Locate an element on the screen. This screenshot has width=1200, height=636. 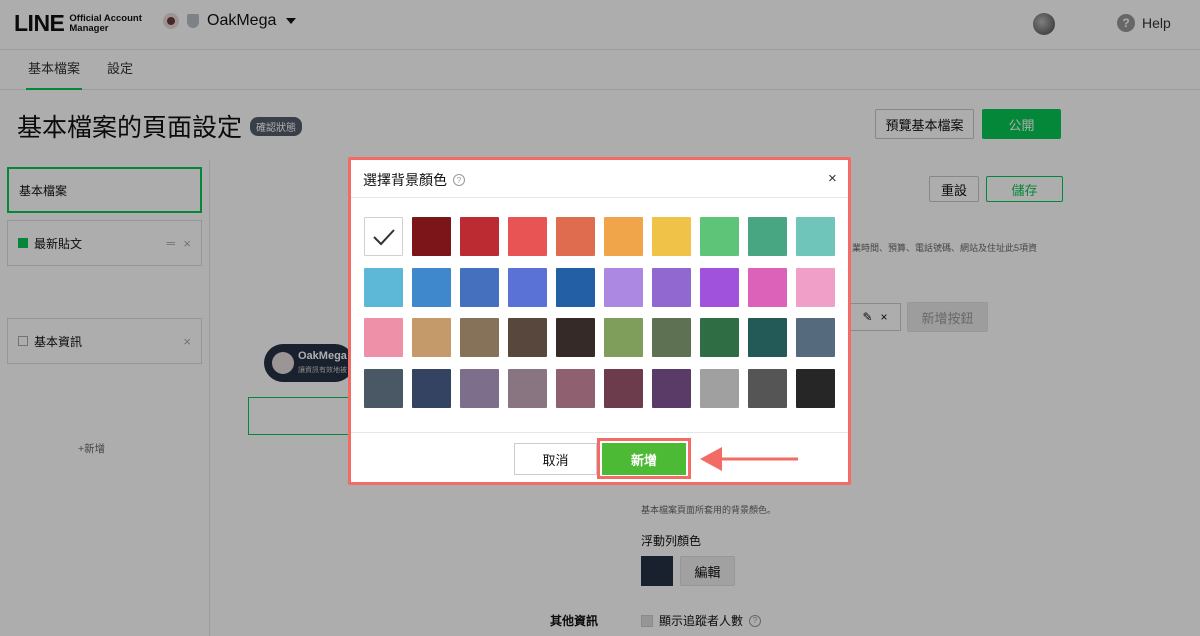
close-icon: × is located at coordinates (832, 178).